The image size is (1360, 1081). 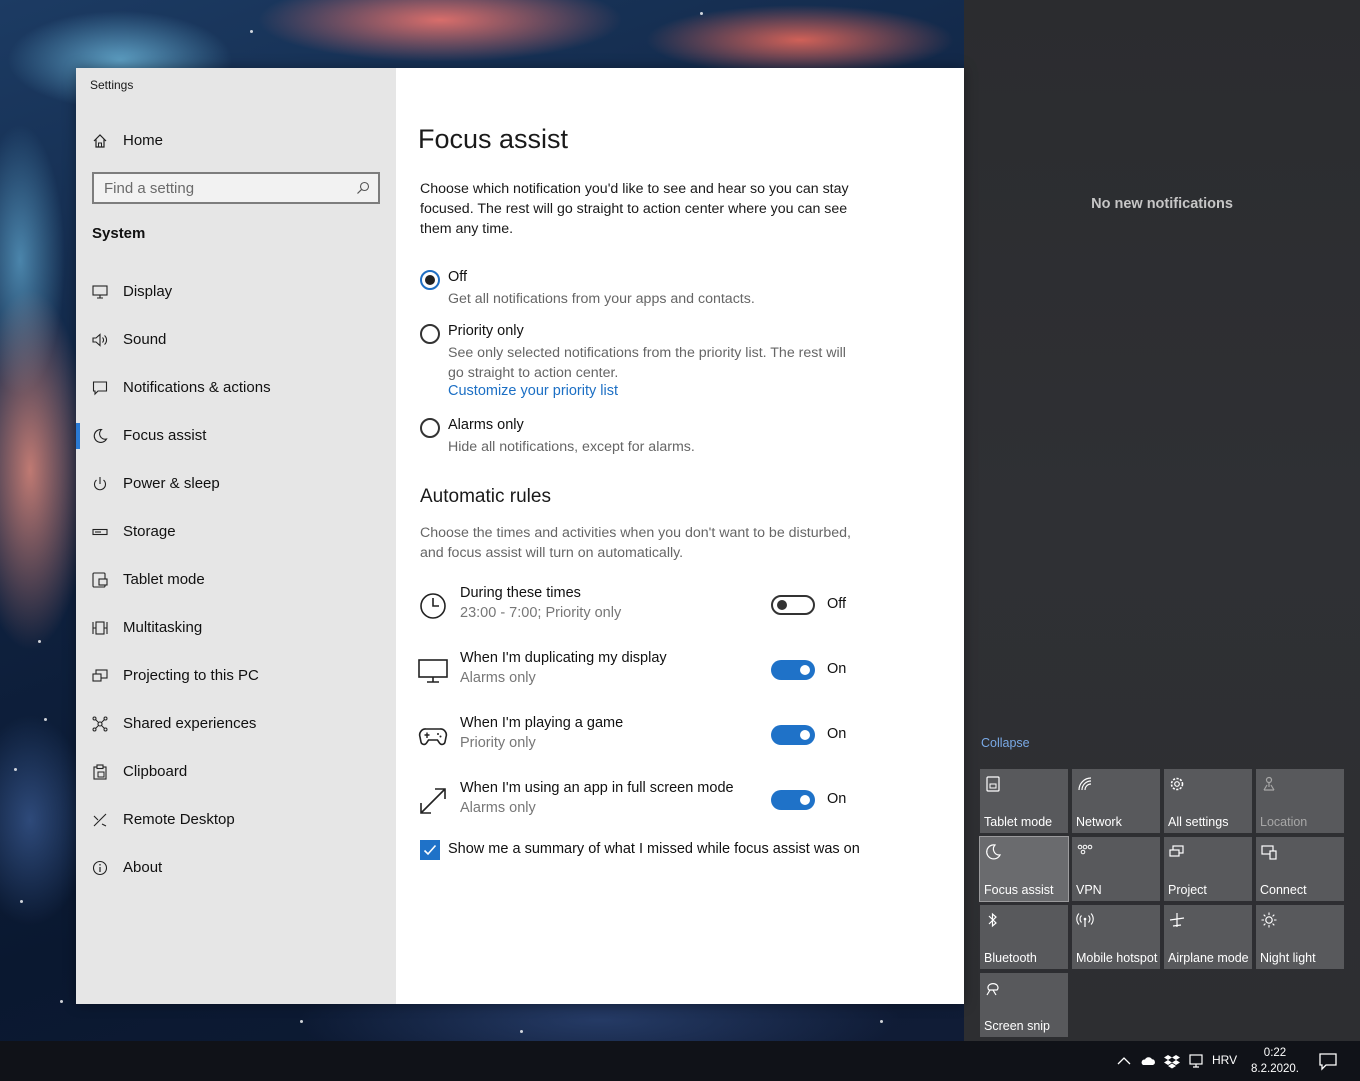 I want to click on toggle-full-screen-mode, so click(x=793, y=800).